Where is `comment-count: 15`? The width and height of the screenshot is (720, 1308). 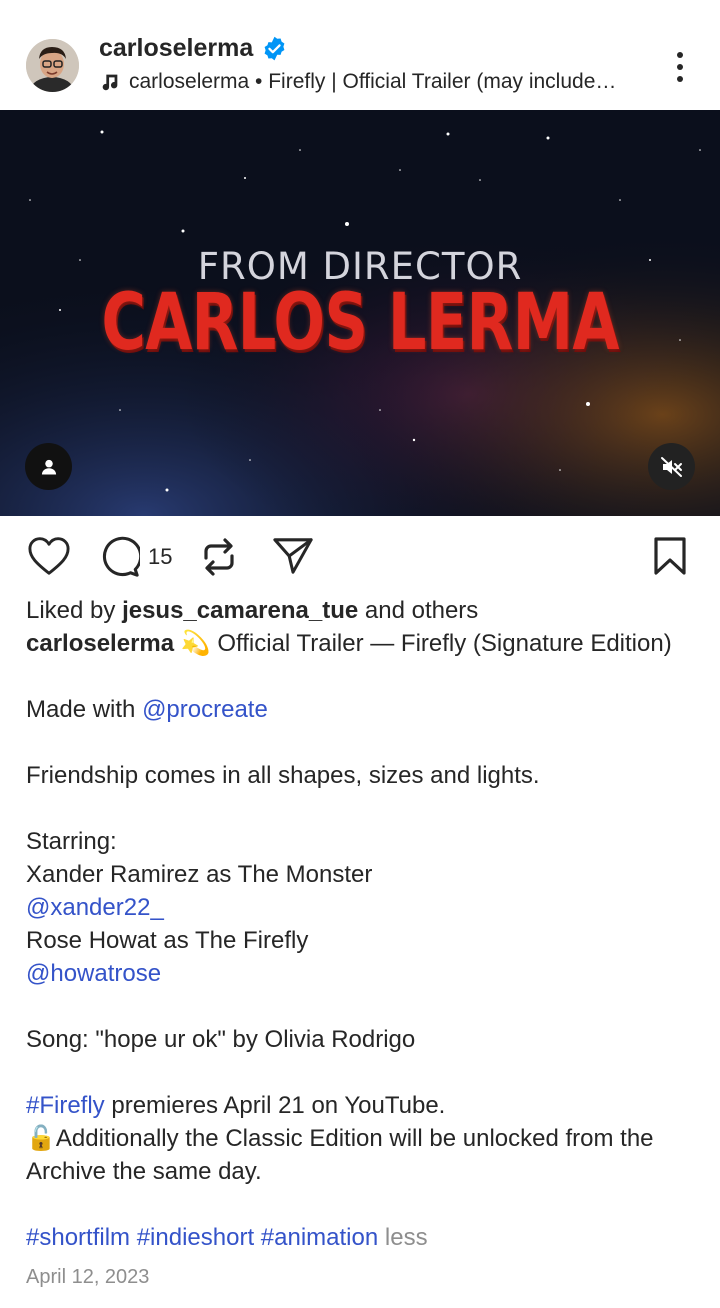
comment-count: 15 is located at coordinates (160, 556).